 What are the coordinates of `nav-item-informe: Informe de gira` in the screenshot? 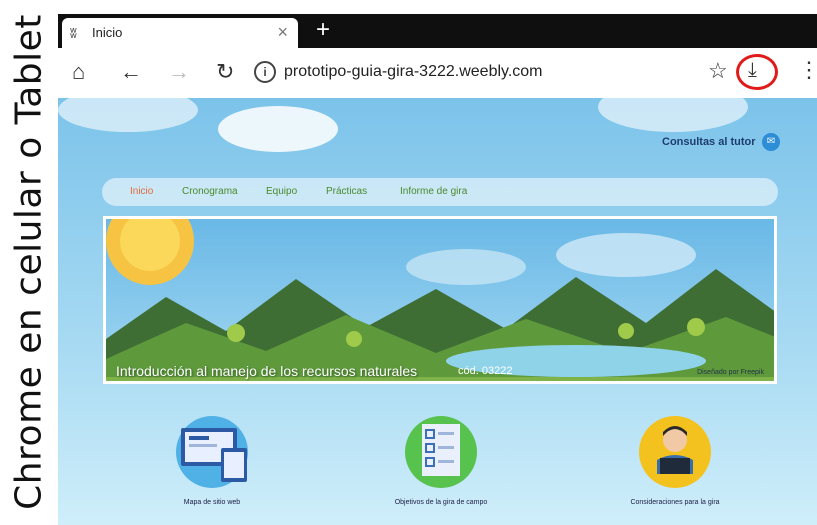 It's located at (433, 191).